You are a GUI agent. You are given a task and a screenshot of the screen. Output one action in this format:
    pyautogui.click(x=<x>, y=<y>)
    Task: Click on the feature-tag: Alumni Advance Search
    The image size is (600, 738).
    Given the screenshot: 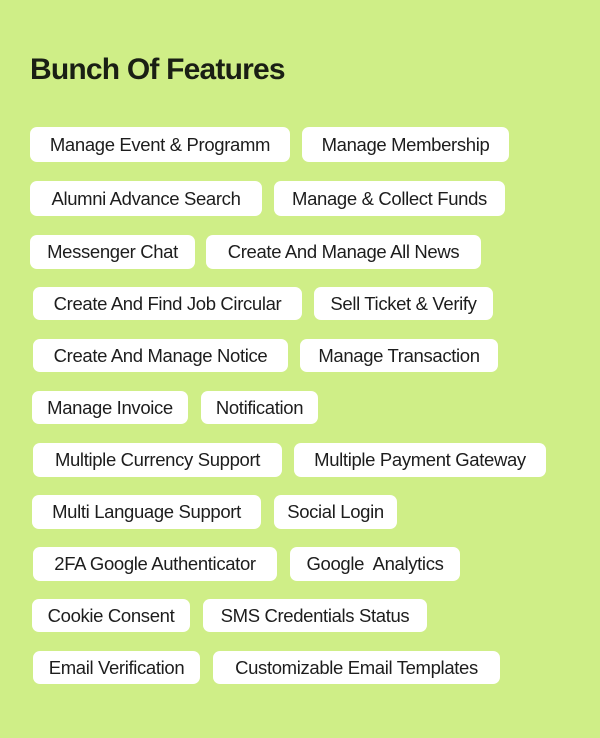 What is the action you would take?
    pyautogui.click(x=146, y=198)
    